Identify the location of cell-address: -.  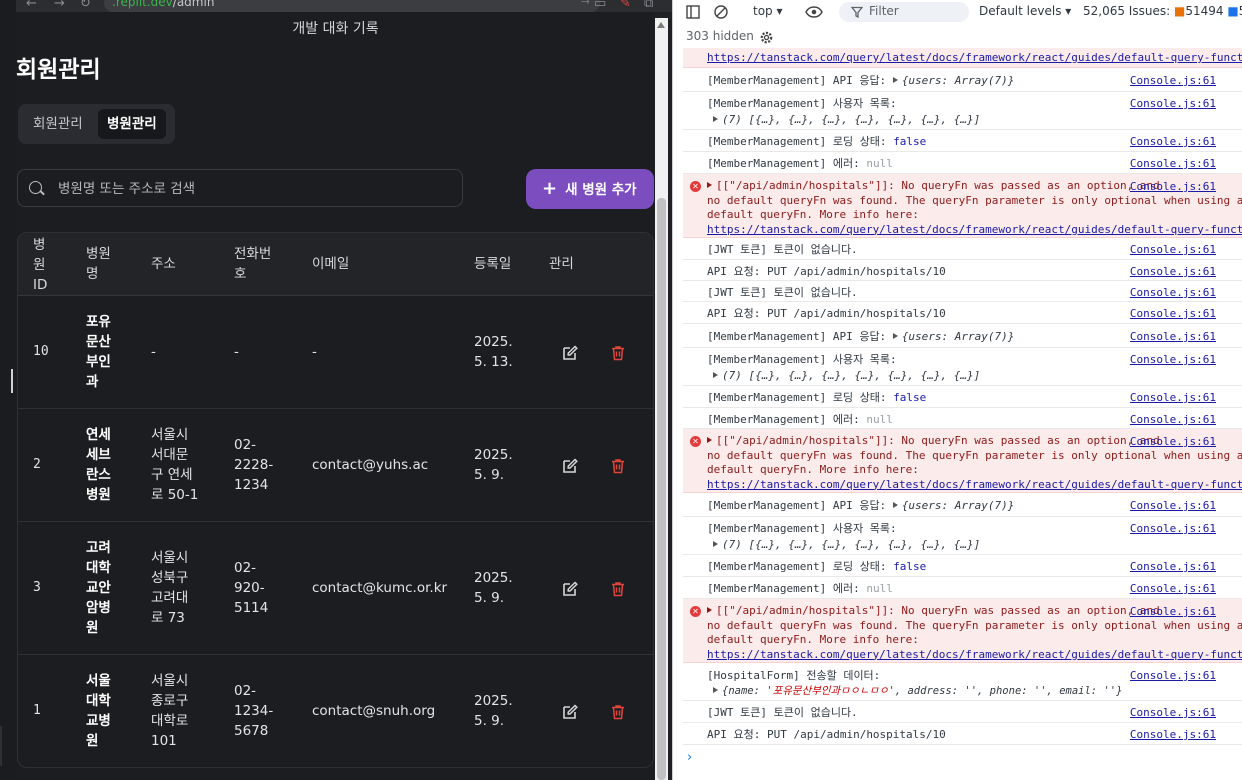
(153, 352).